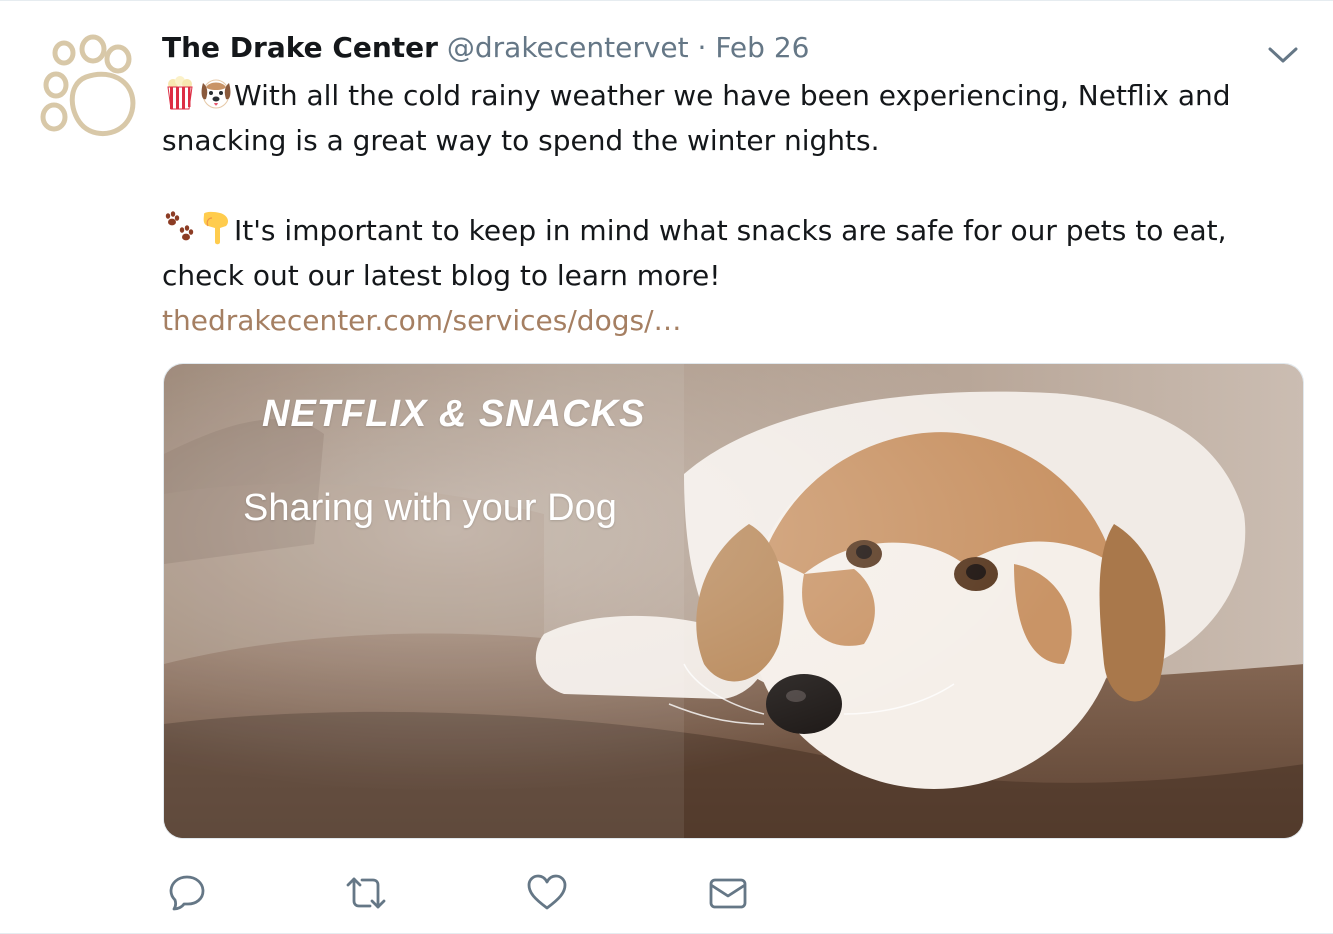 This screenshot has height=934, width=1333. Describe the element at coordinates (454, 414) in the screenshot. I see `card-title: NETFLIX & SNACKS` at that location.